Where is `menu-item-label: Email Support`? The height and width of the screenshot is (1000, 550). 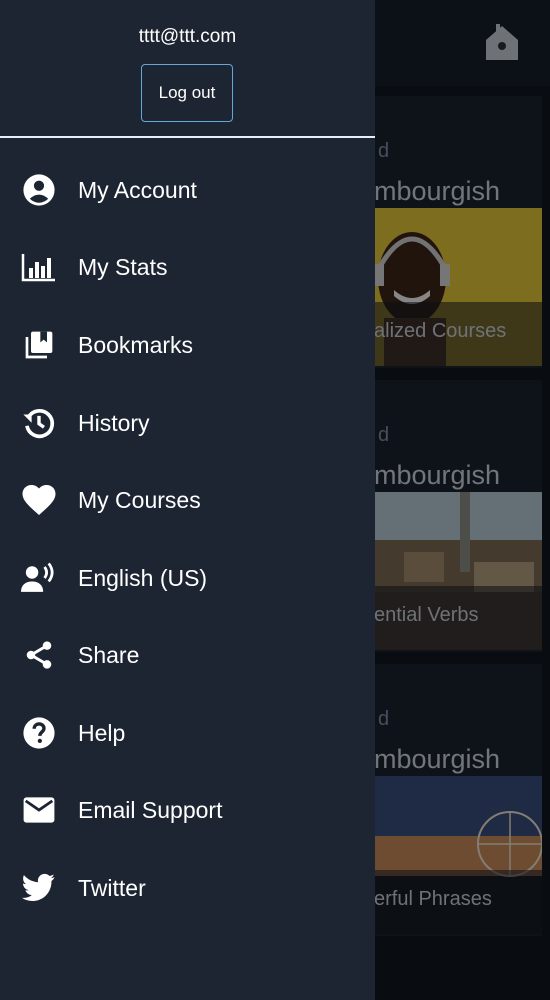
menu-item-label: Email Support is located at coordinates (150, 809).